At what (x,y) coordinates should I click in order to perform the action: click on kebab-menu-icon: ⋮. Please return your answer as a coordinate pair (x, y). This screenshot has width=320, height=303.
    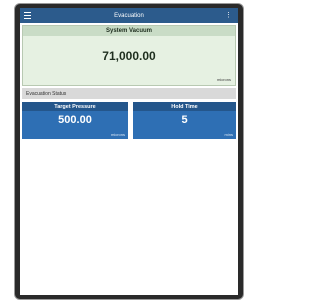
    Looking at the image, I should click on (228, 15).